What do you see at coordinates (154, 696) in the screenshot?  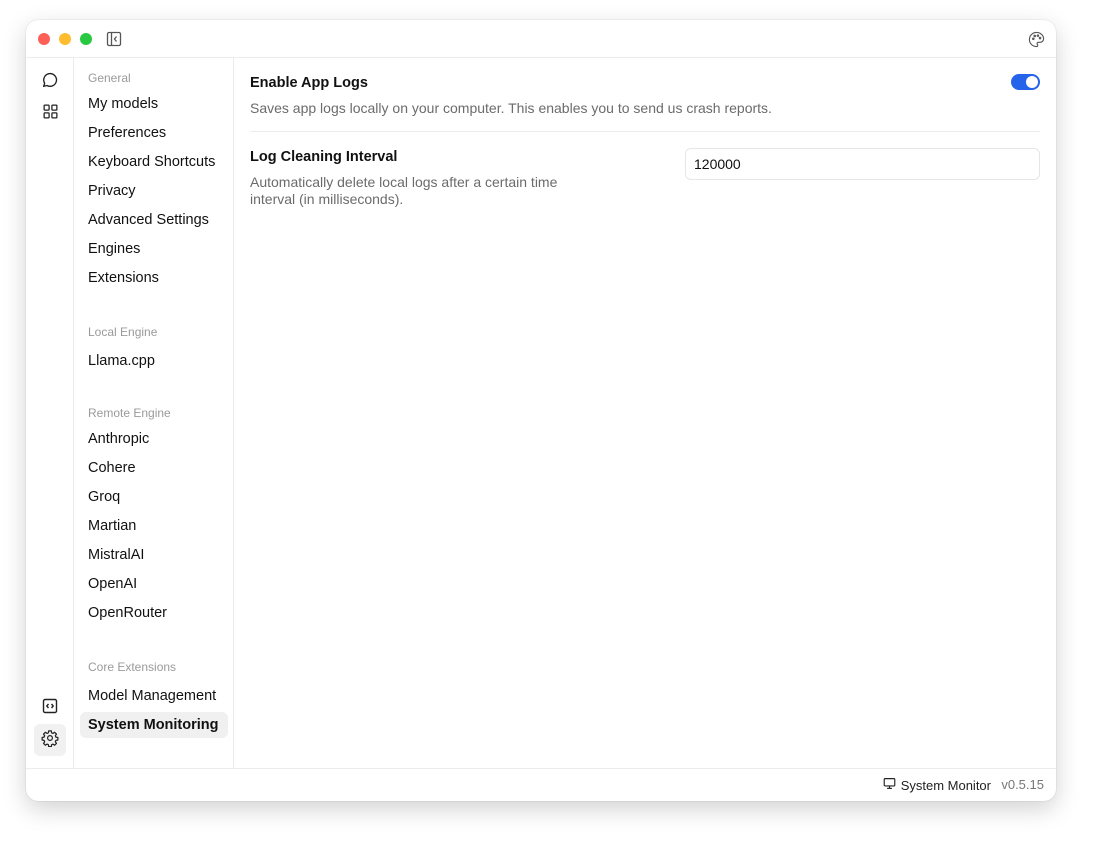 I see `nav-item-model-management: Model Management` at bounding box center [154, 696].